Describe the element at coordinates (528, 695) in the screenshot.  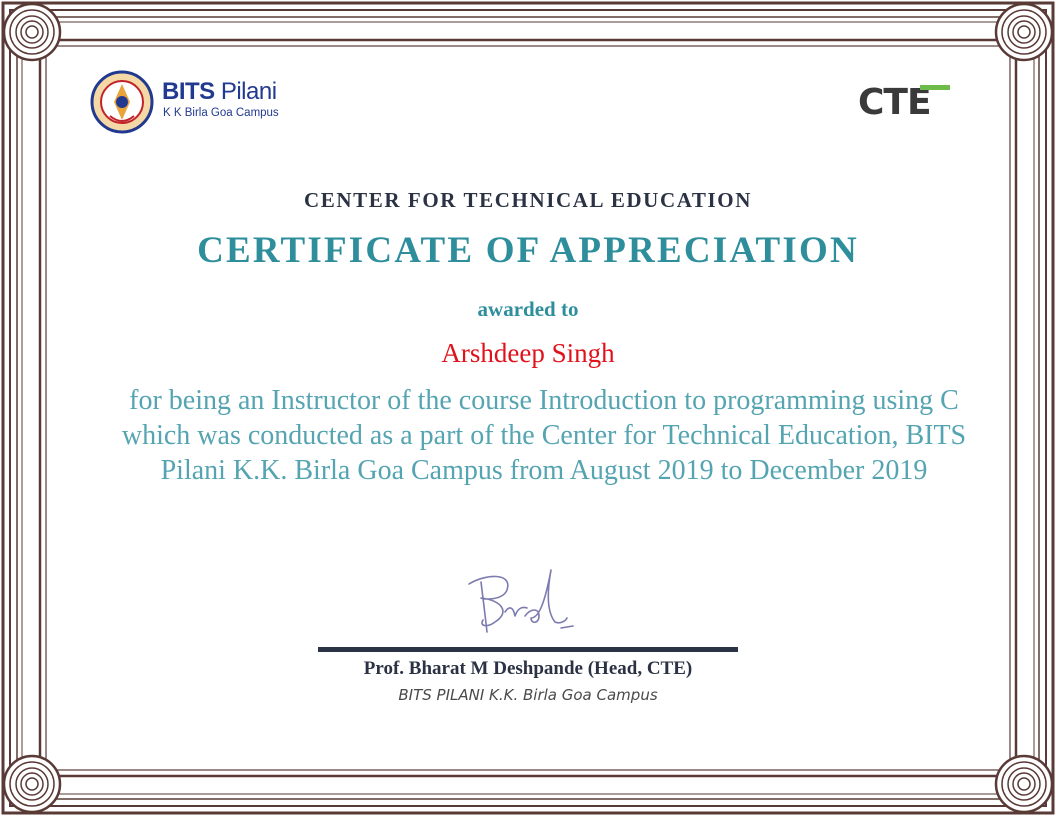
I see `signatory-organization: BITS PILANI K.K. Birla Goa Campus` at that location.